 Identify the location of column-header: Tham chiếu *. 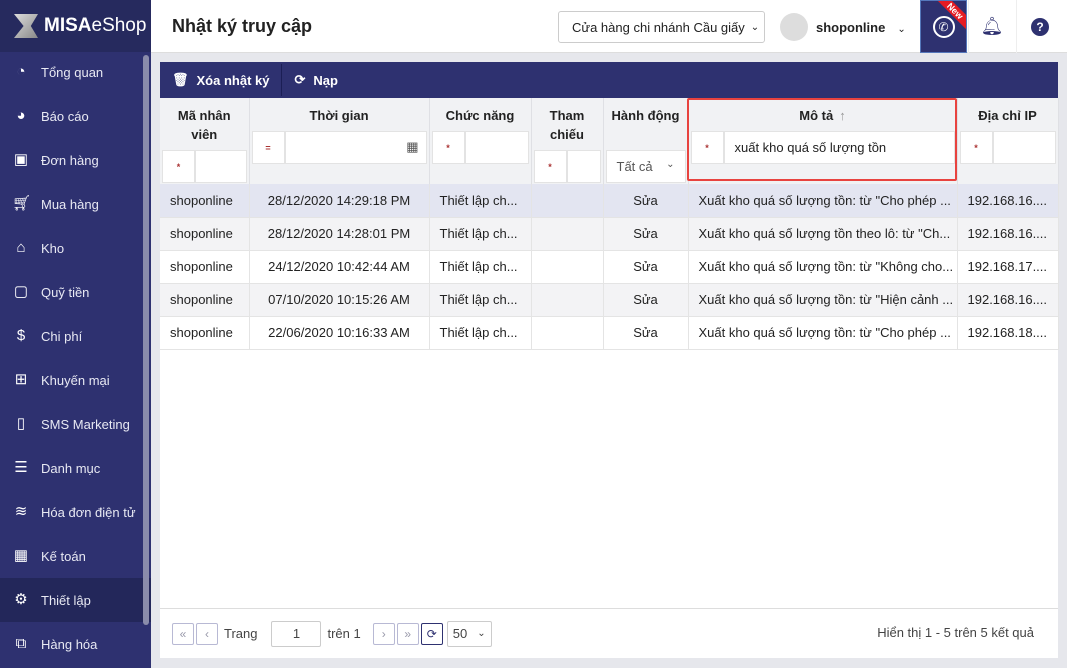
(567, 141).